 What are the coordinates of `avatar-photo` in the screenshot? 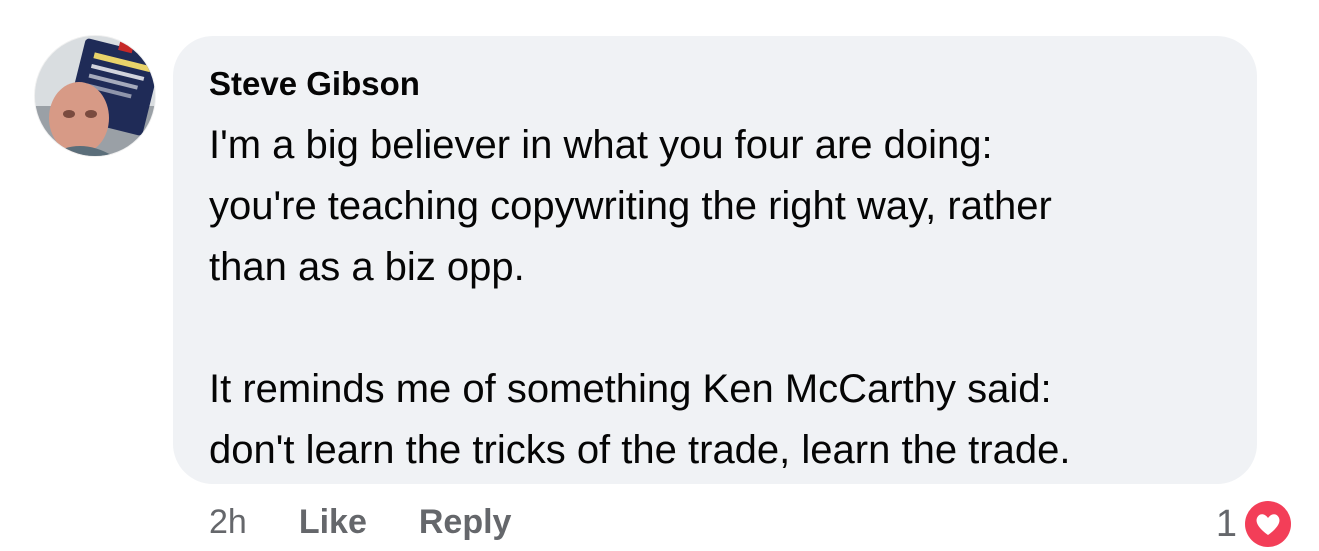 It's located at (95, 96).